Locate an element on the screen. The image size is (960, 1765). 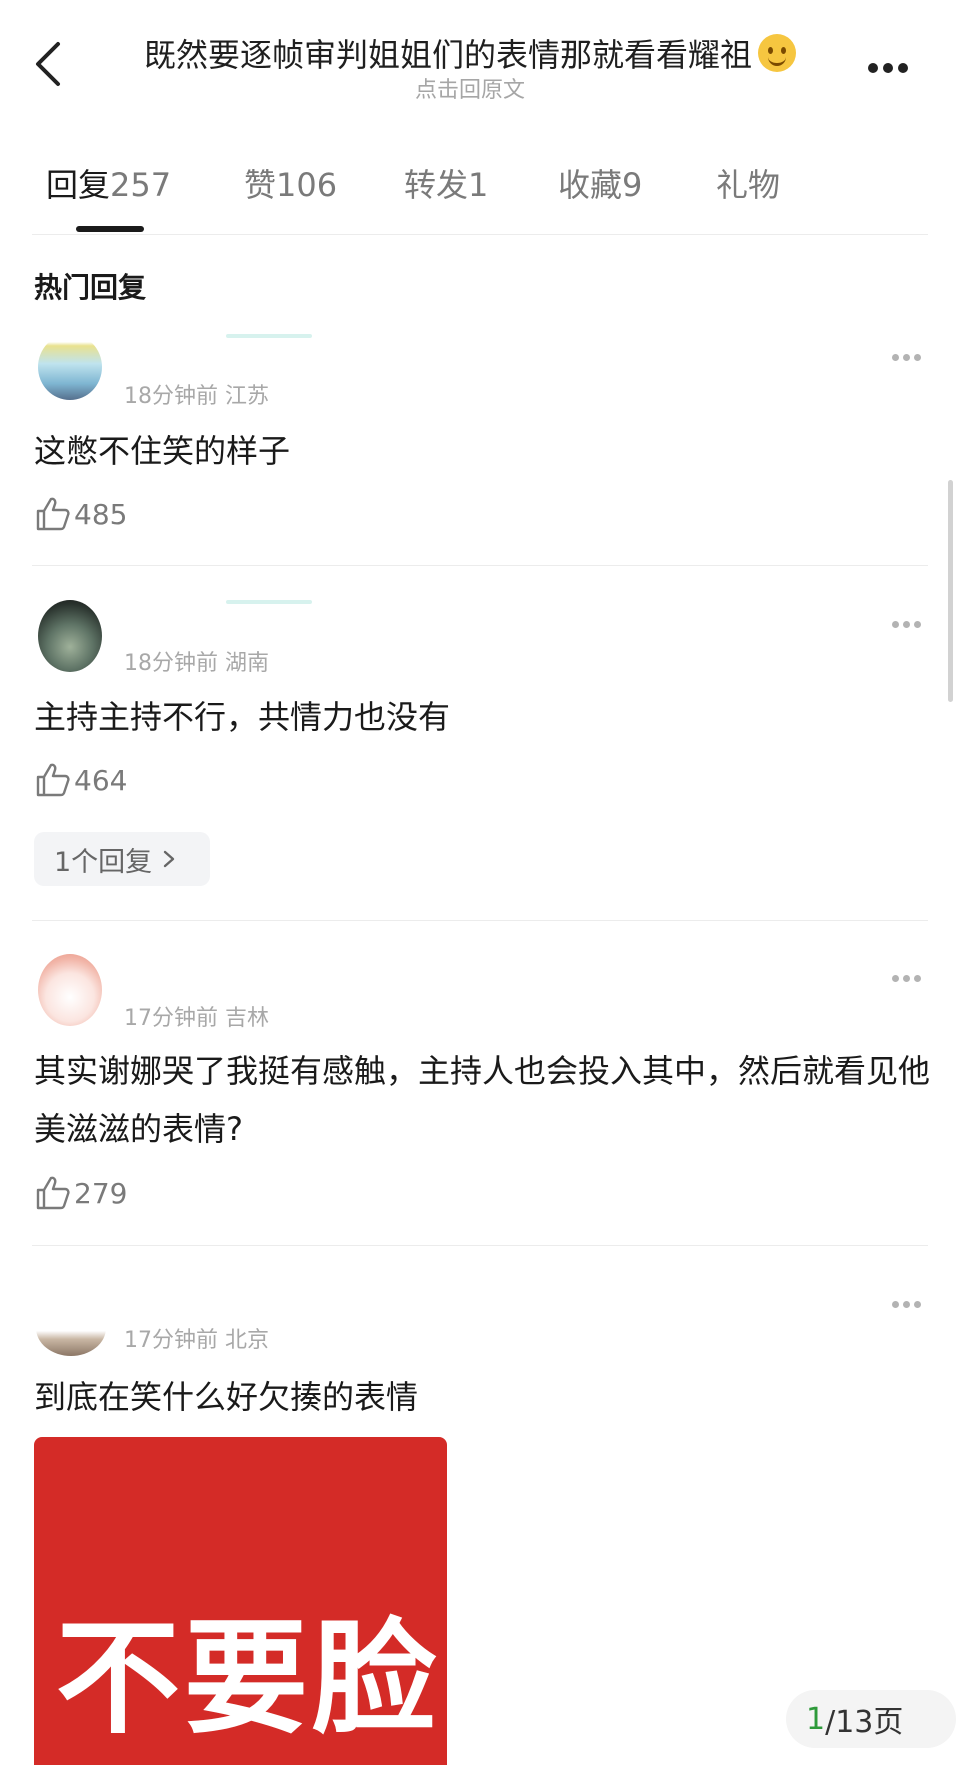
comment-meta: 18分钟前 湖南 is located at coordinates (196, 663).